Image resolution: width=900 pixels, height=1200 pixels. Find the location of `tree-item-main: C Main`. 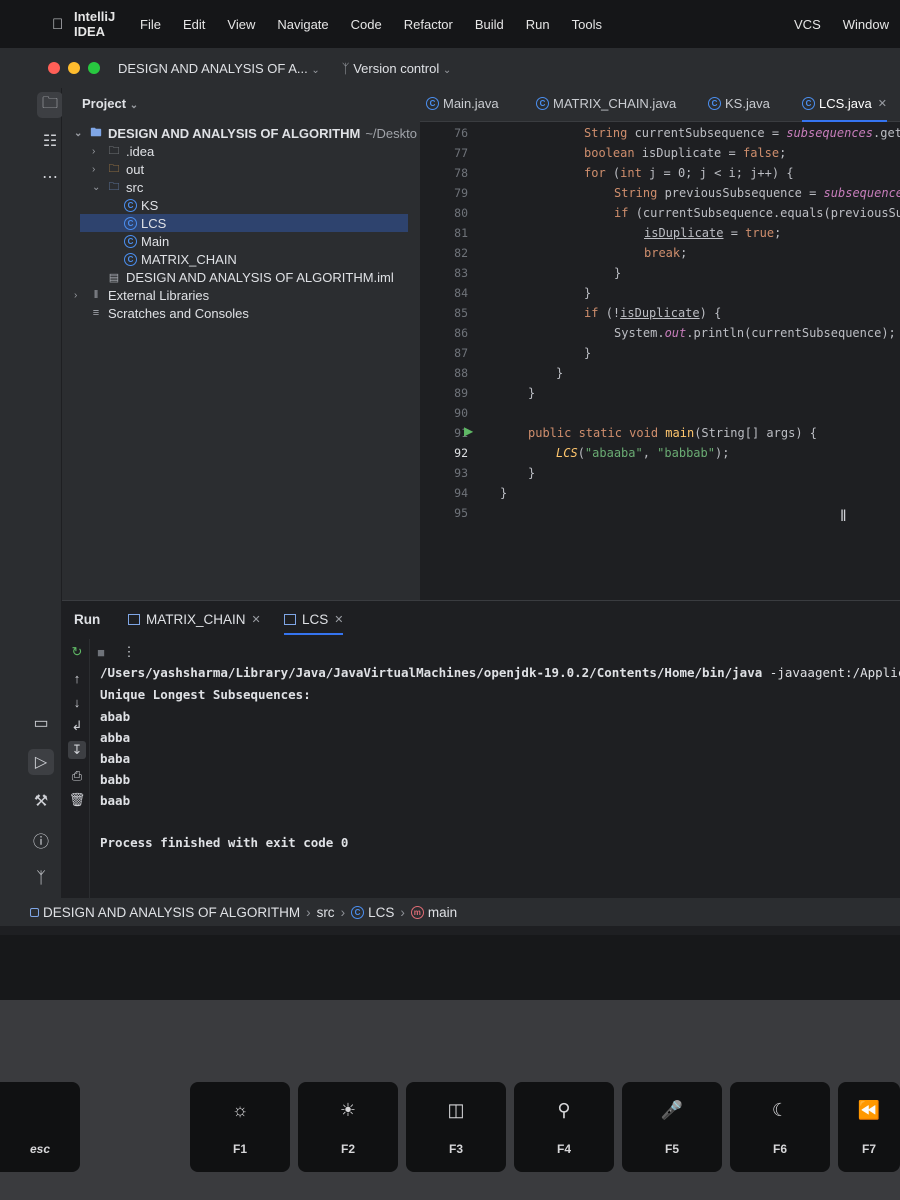

tree-item-main: C Main is located at coordinates (146, 241).